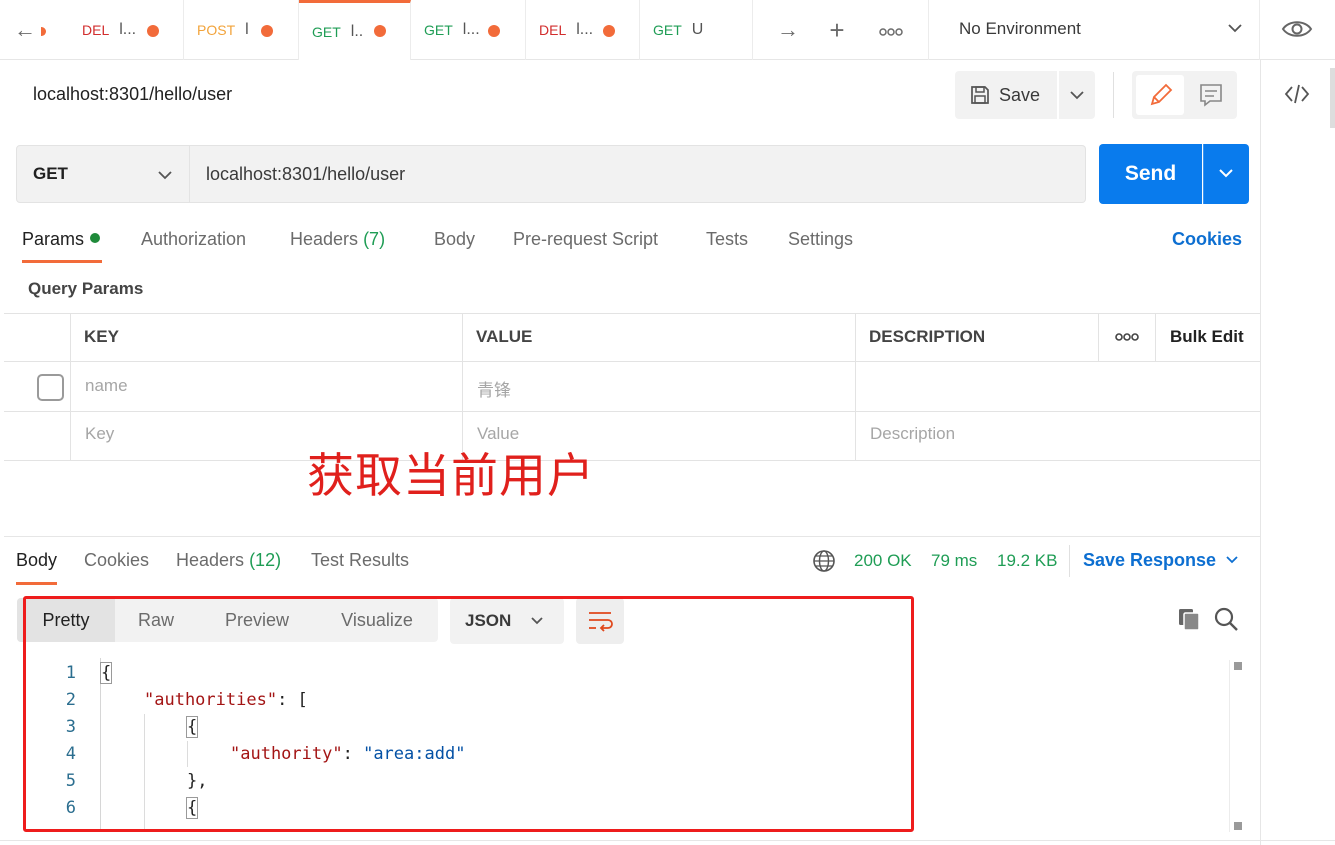  What do you see at coordinates (1332, 98) in the screenshot?
I see `window-scroll-edge` at bounding box center [1332, 98].